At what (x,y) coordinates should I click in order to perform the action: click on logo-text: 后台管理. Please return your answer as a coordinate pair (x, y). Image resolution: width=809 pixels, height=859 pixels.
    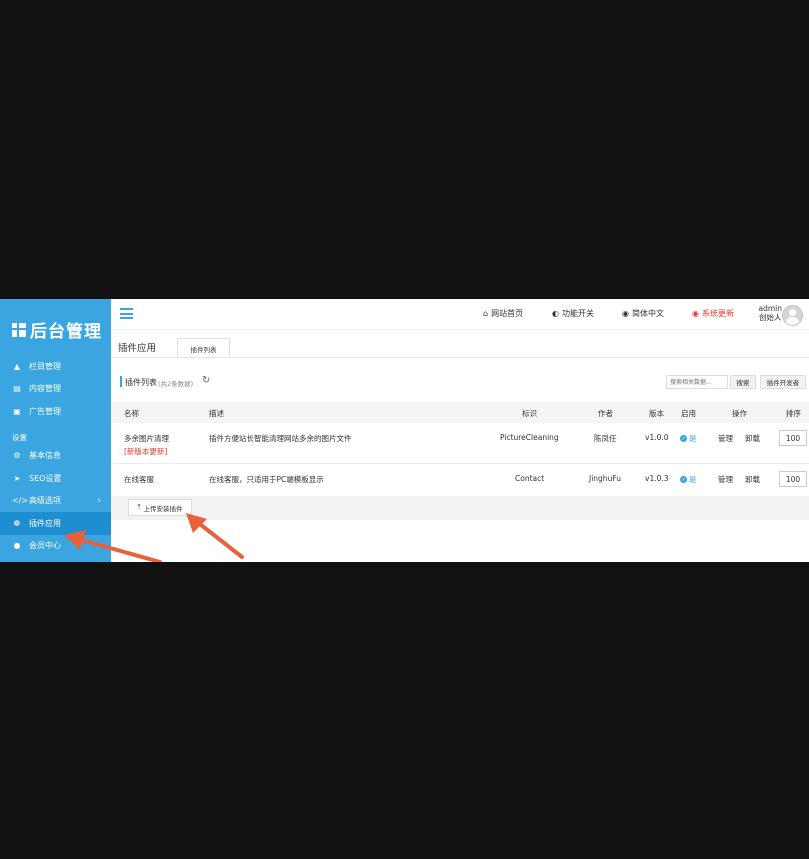
    Looking at the image, I should click on (66, 332).